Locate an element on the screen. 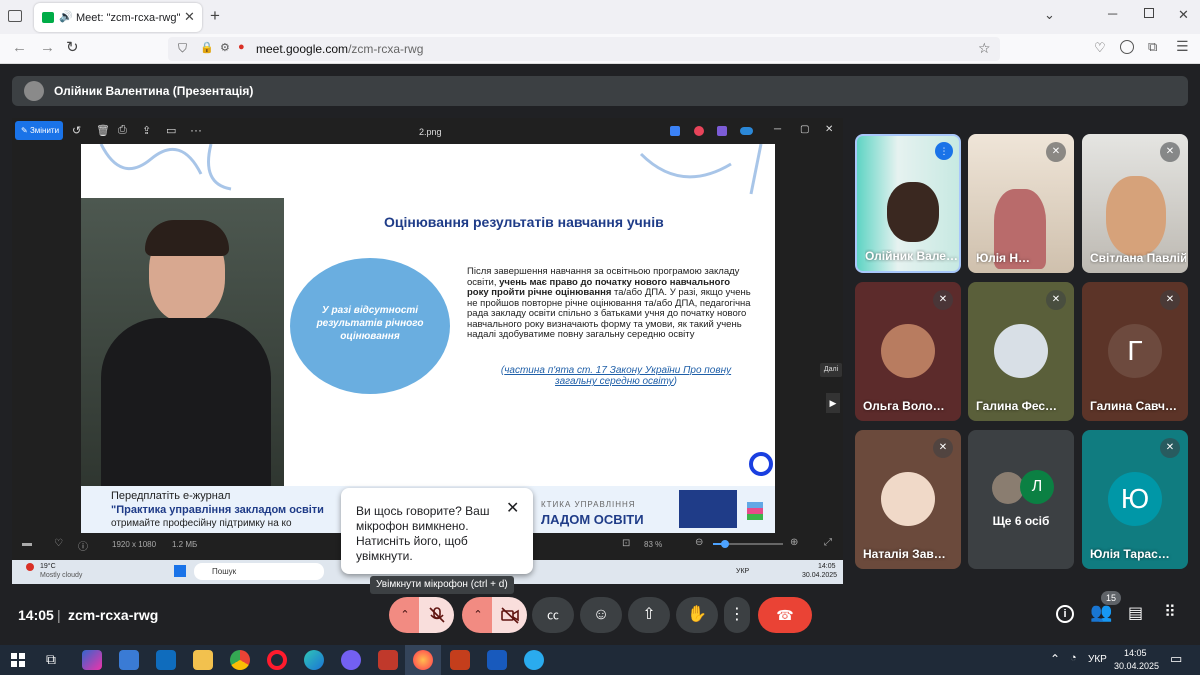 The height and width of the screenshot is (675, 1200). viewer-close-icon: ✕ is located at coordinates (829, 129).